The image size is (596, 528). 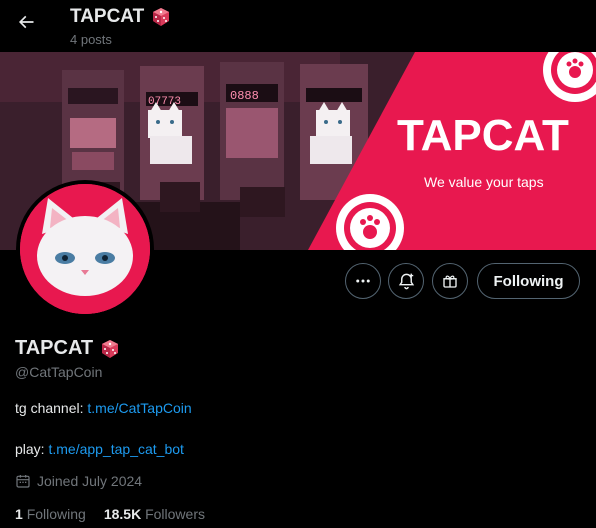 I want to click on header-title-text: TAPCAT, so click(x=107, y=16).